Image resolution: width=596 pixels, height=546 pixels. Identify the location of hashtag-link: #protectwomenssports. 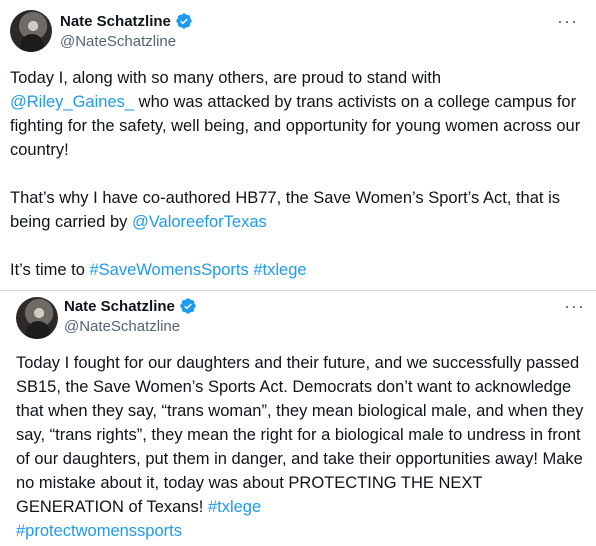
(99, 531).